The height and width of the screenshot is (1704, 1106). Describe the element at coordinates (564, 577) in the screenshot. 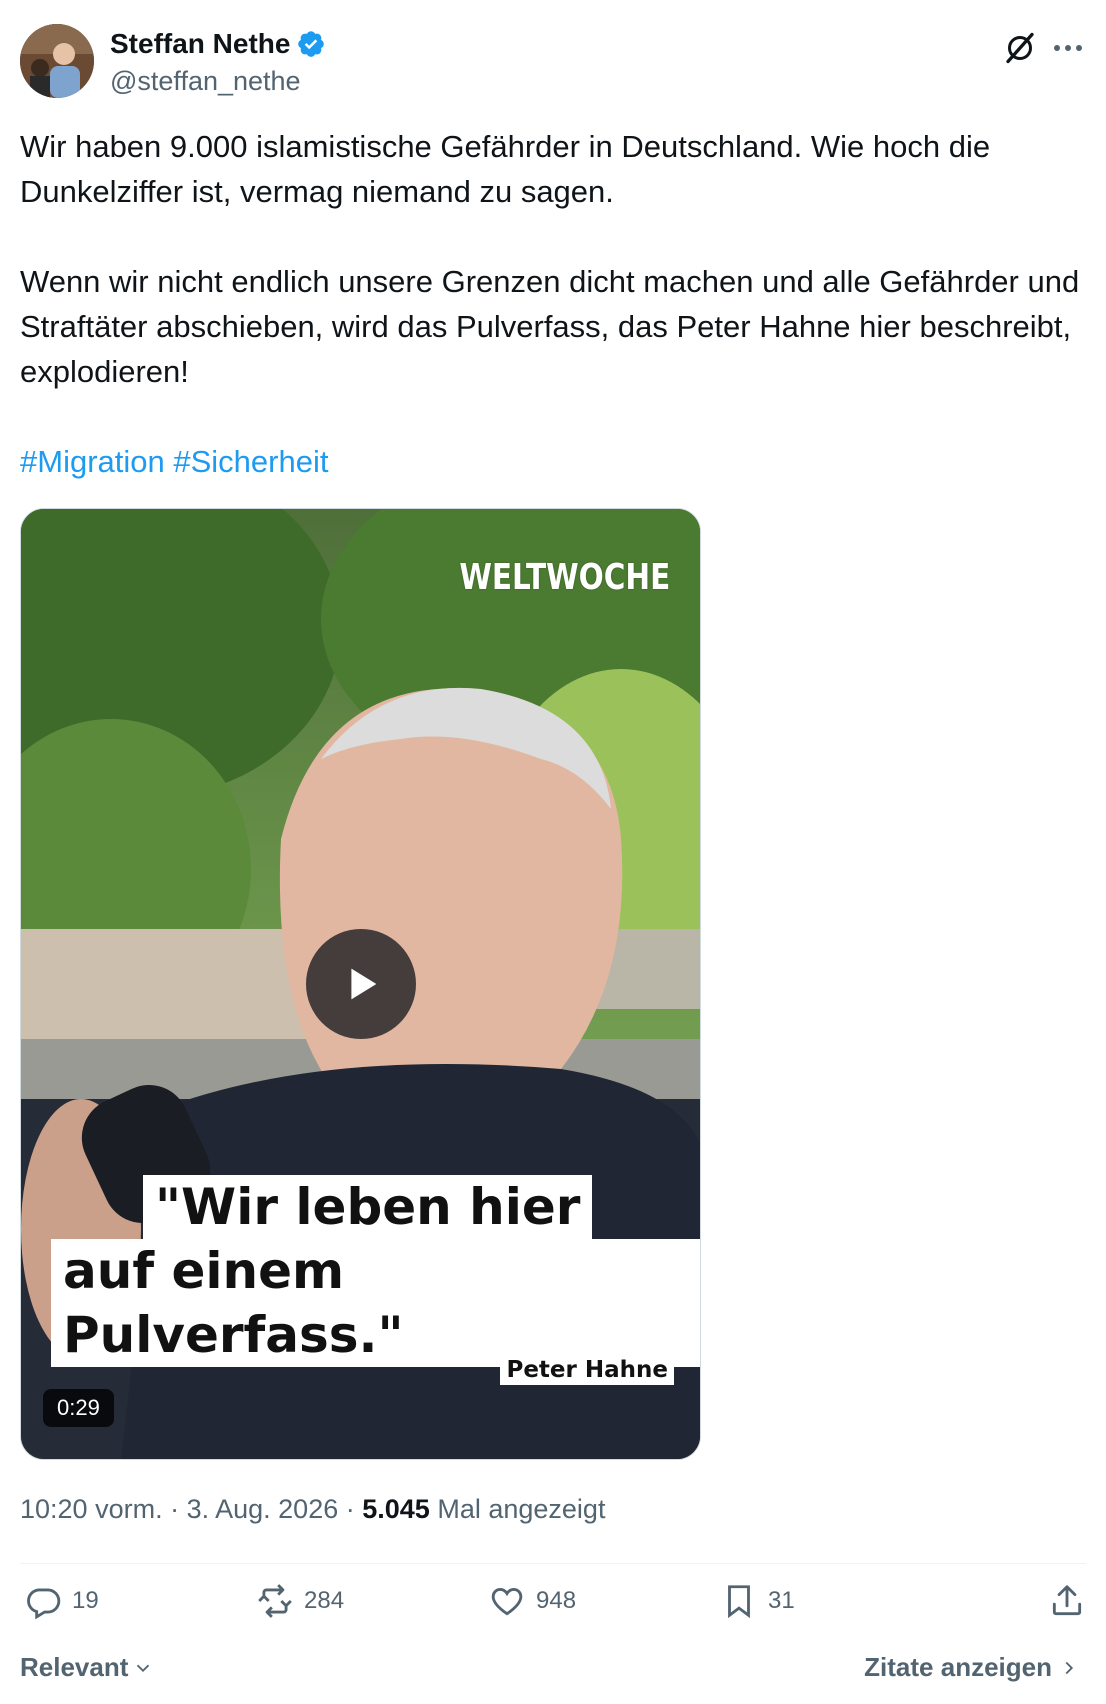

I see `weltwoche-watermark: WELTWOCHE` at that location.